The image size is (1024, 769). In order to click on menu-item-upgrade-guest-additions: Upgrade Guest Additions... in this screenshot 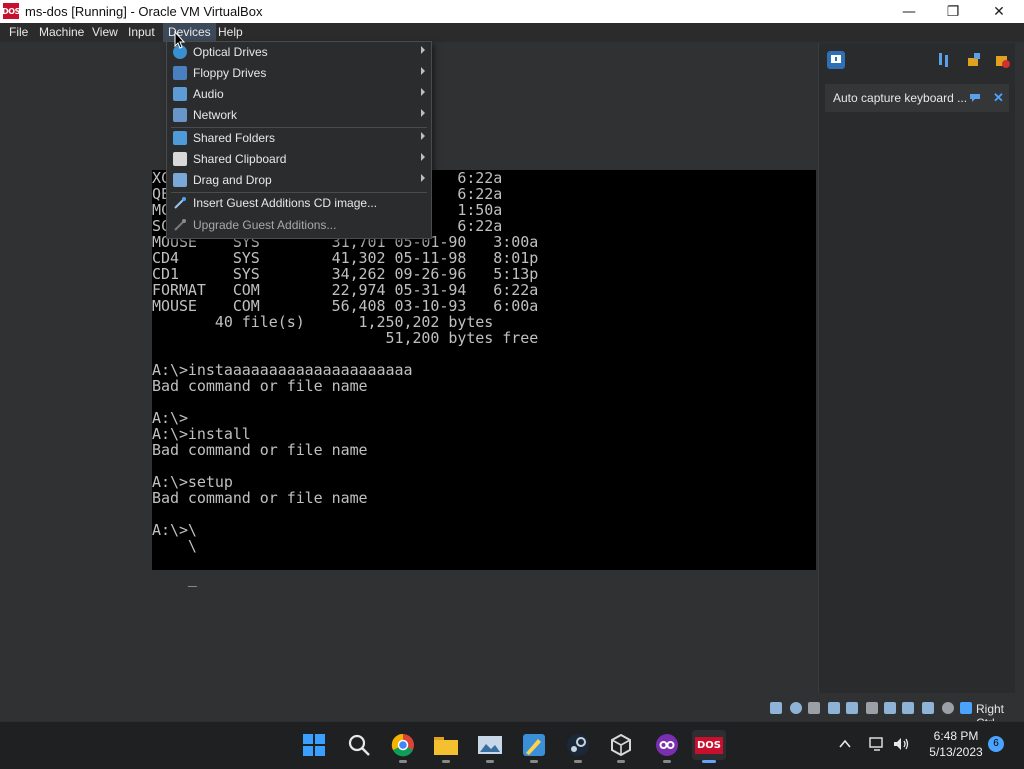, I will do `click(299, 225)`.